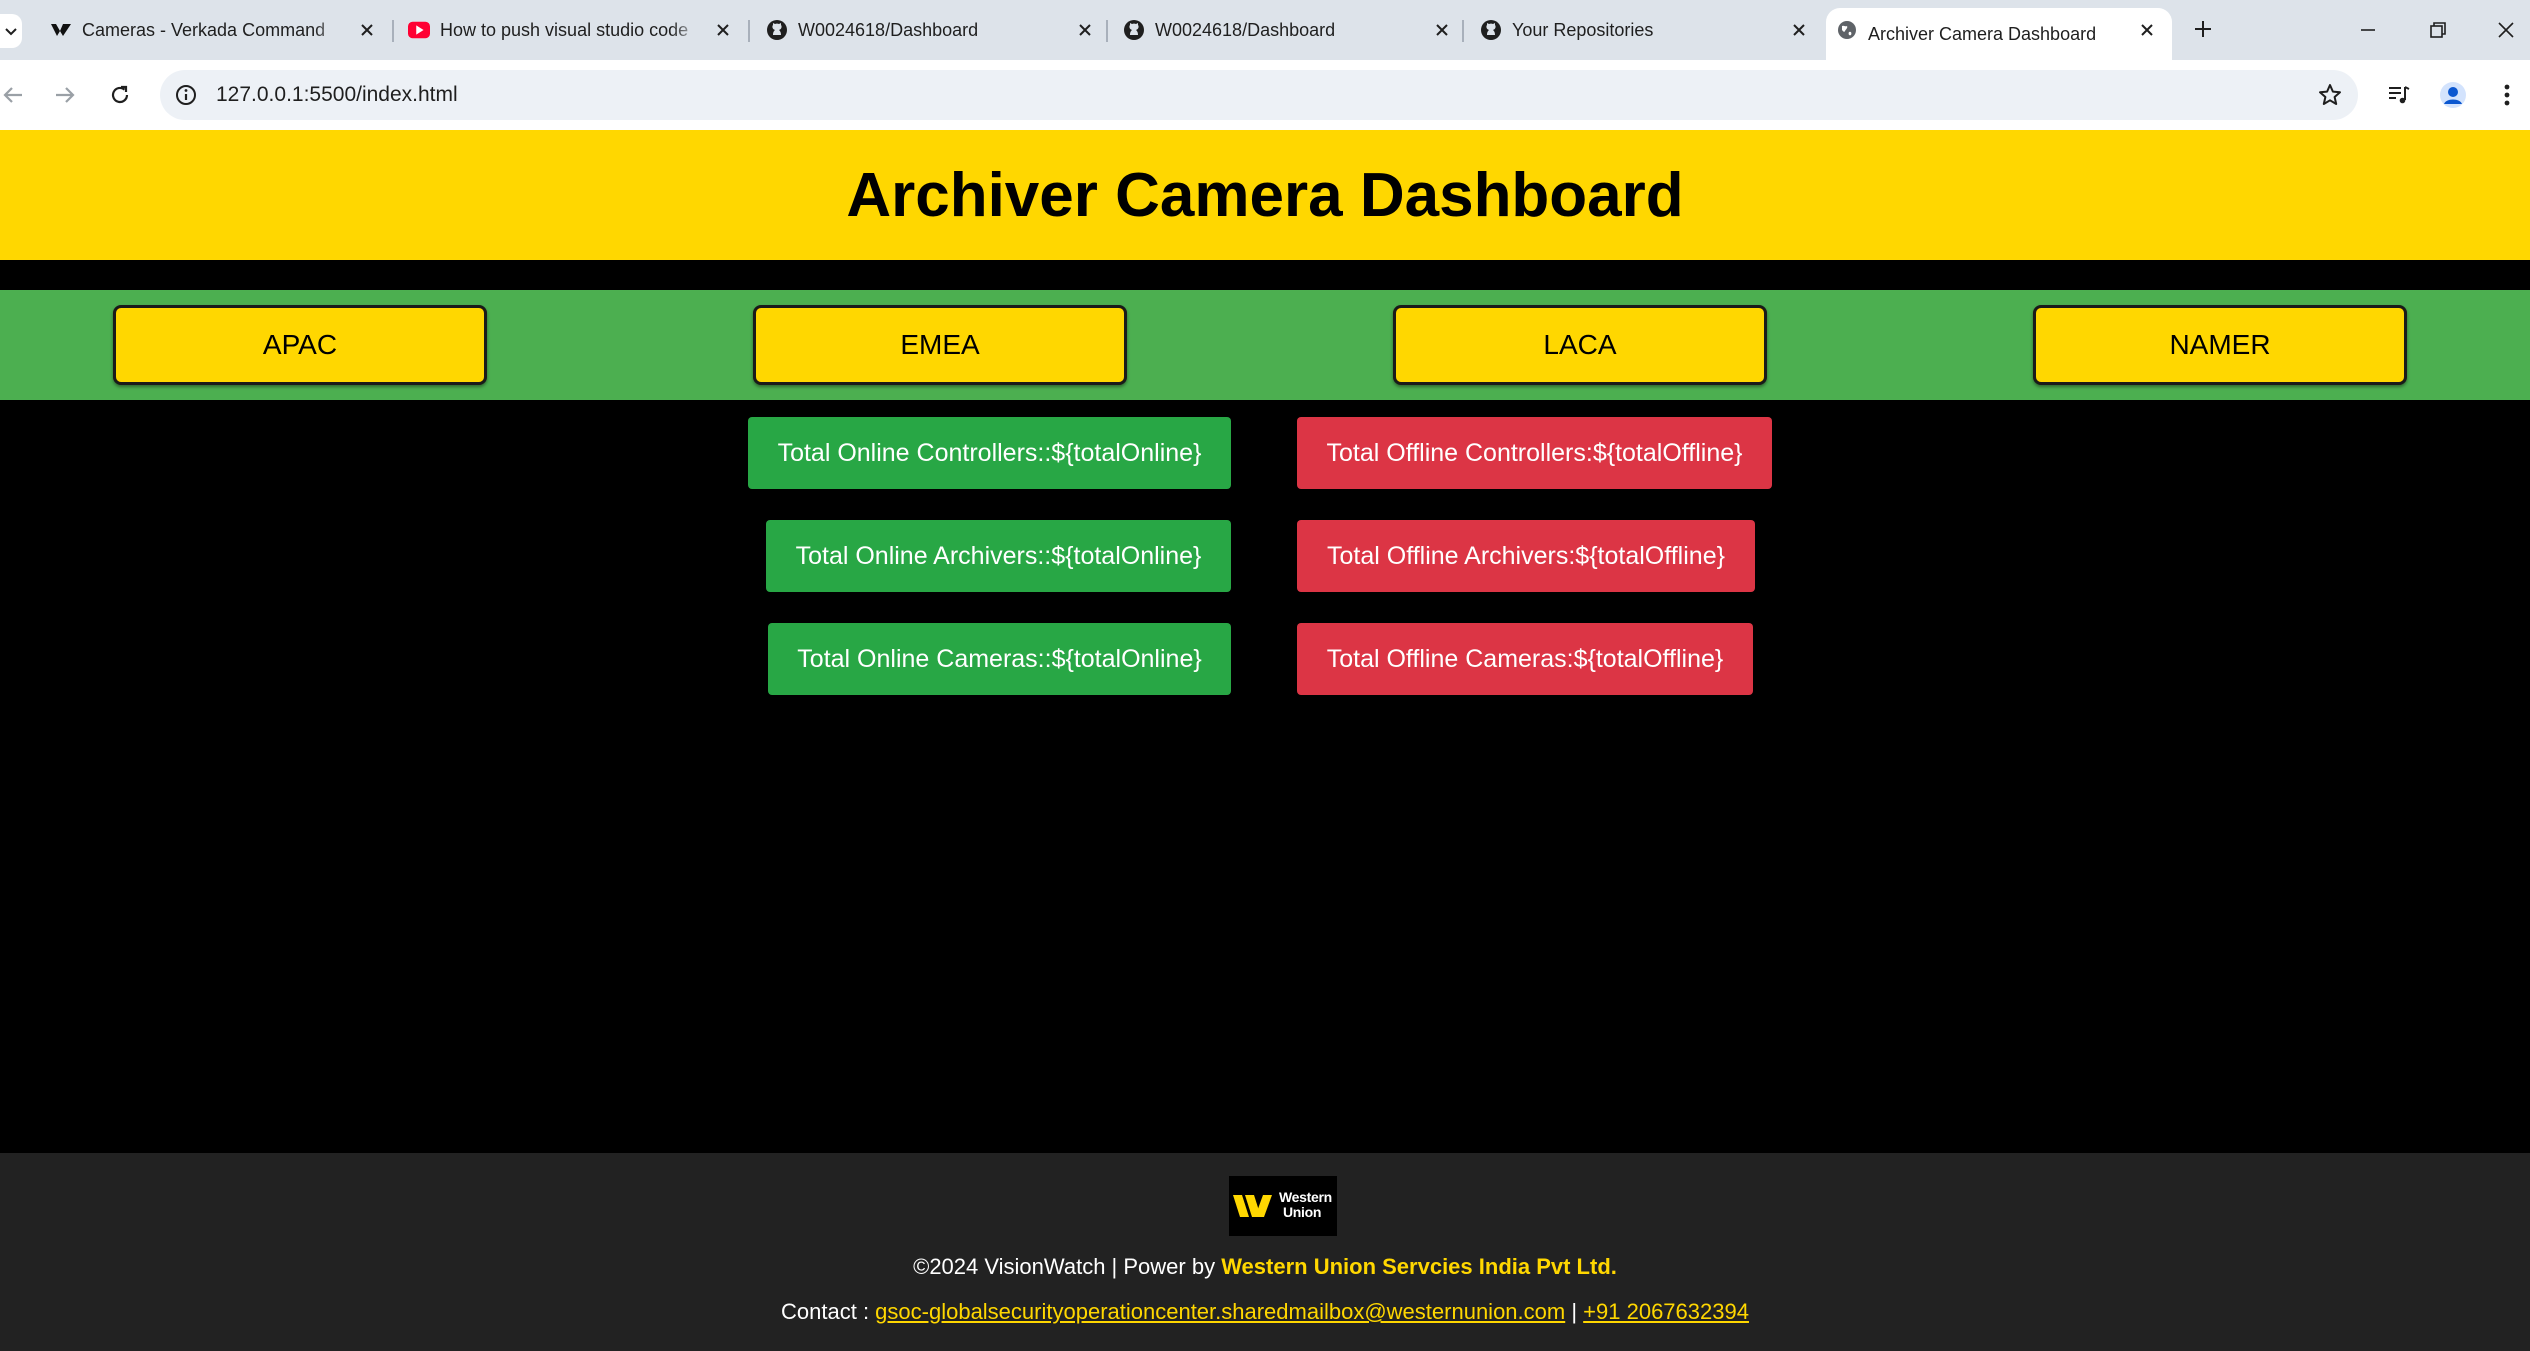 The width and height of the screenshot is (2530, 1351). I want to click on western-union-mark-icon, so click(1252, 1206).